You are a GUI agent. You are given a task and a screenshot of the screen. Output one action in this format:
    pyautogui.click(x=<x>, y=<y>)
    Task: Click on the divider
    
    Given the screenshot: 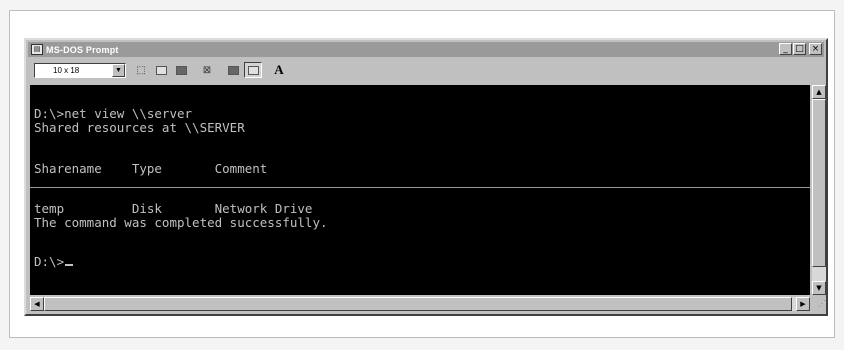 What is the action you would take?
    pyautogui.click(x=420, y=187)
    